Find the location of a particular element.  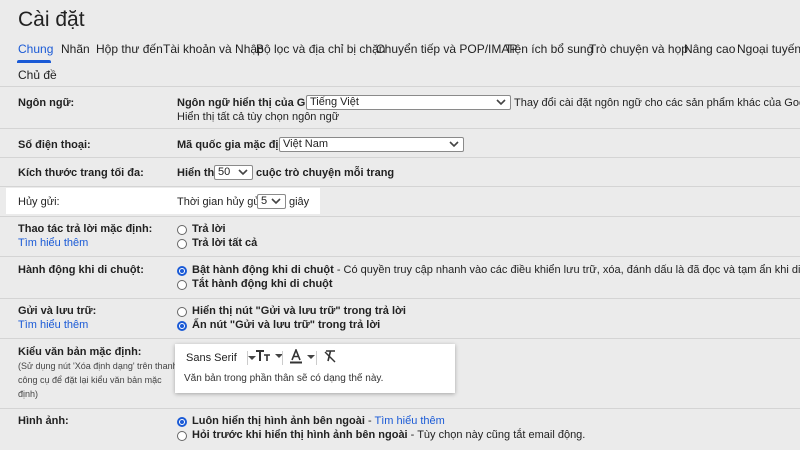

reply-all-option-label: Trả lời tất cả is located at coordinates (225, 243).